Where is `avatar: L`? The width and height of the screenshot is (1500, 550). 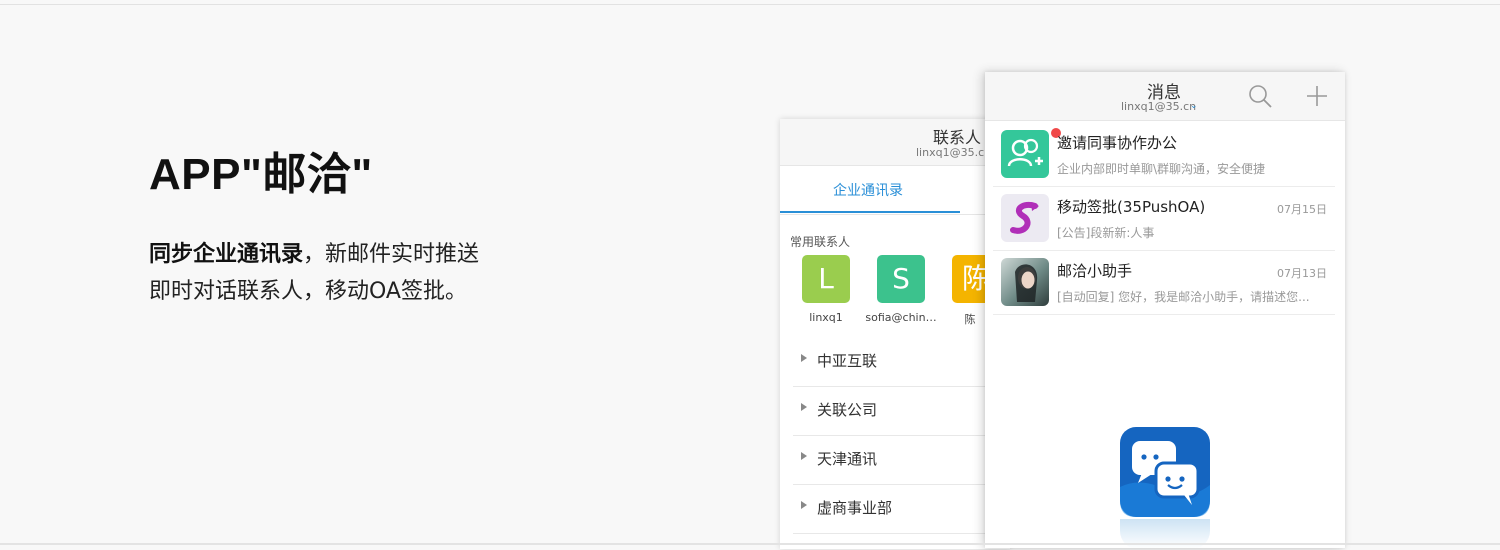
avatar: L is located at coordinates (826, 279).